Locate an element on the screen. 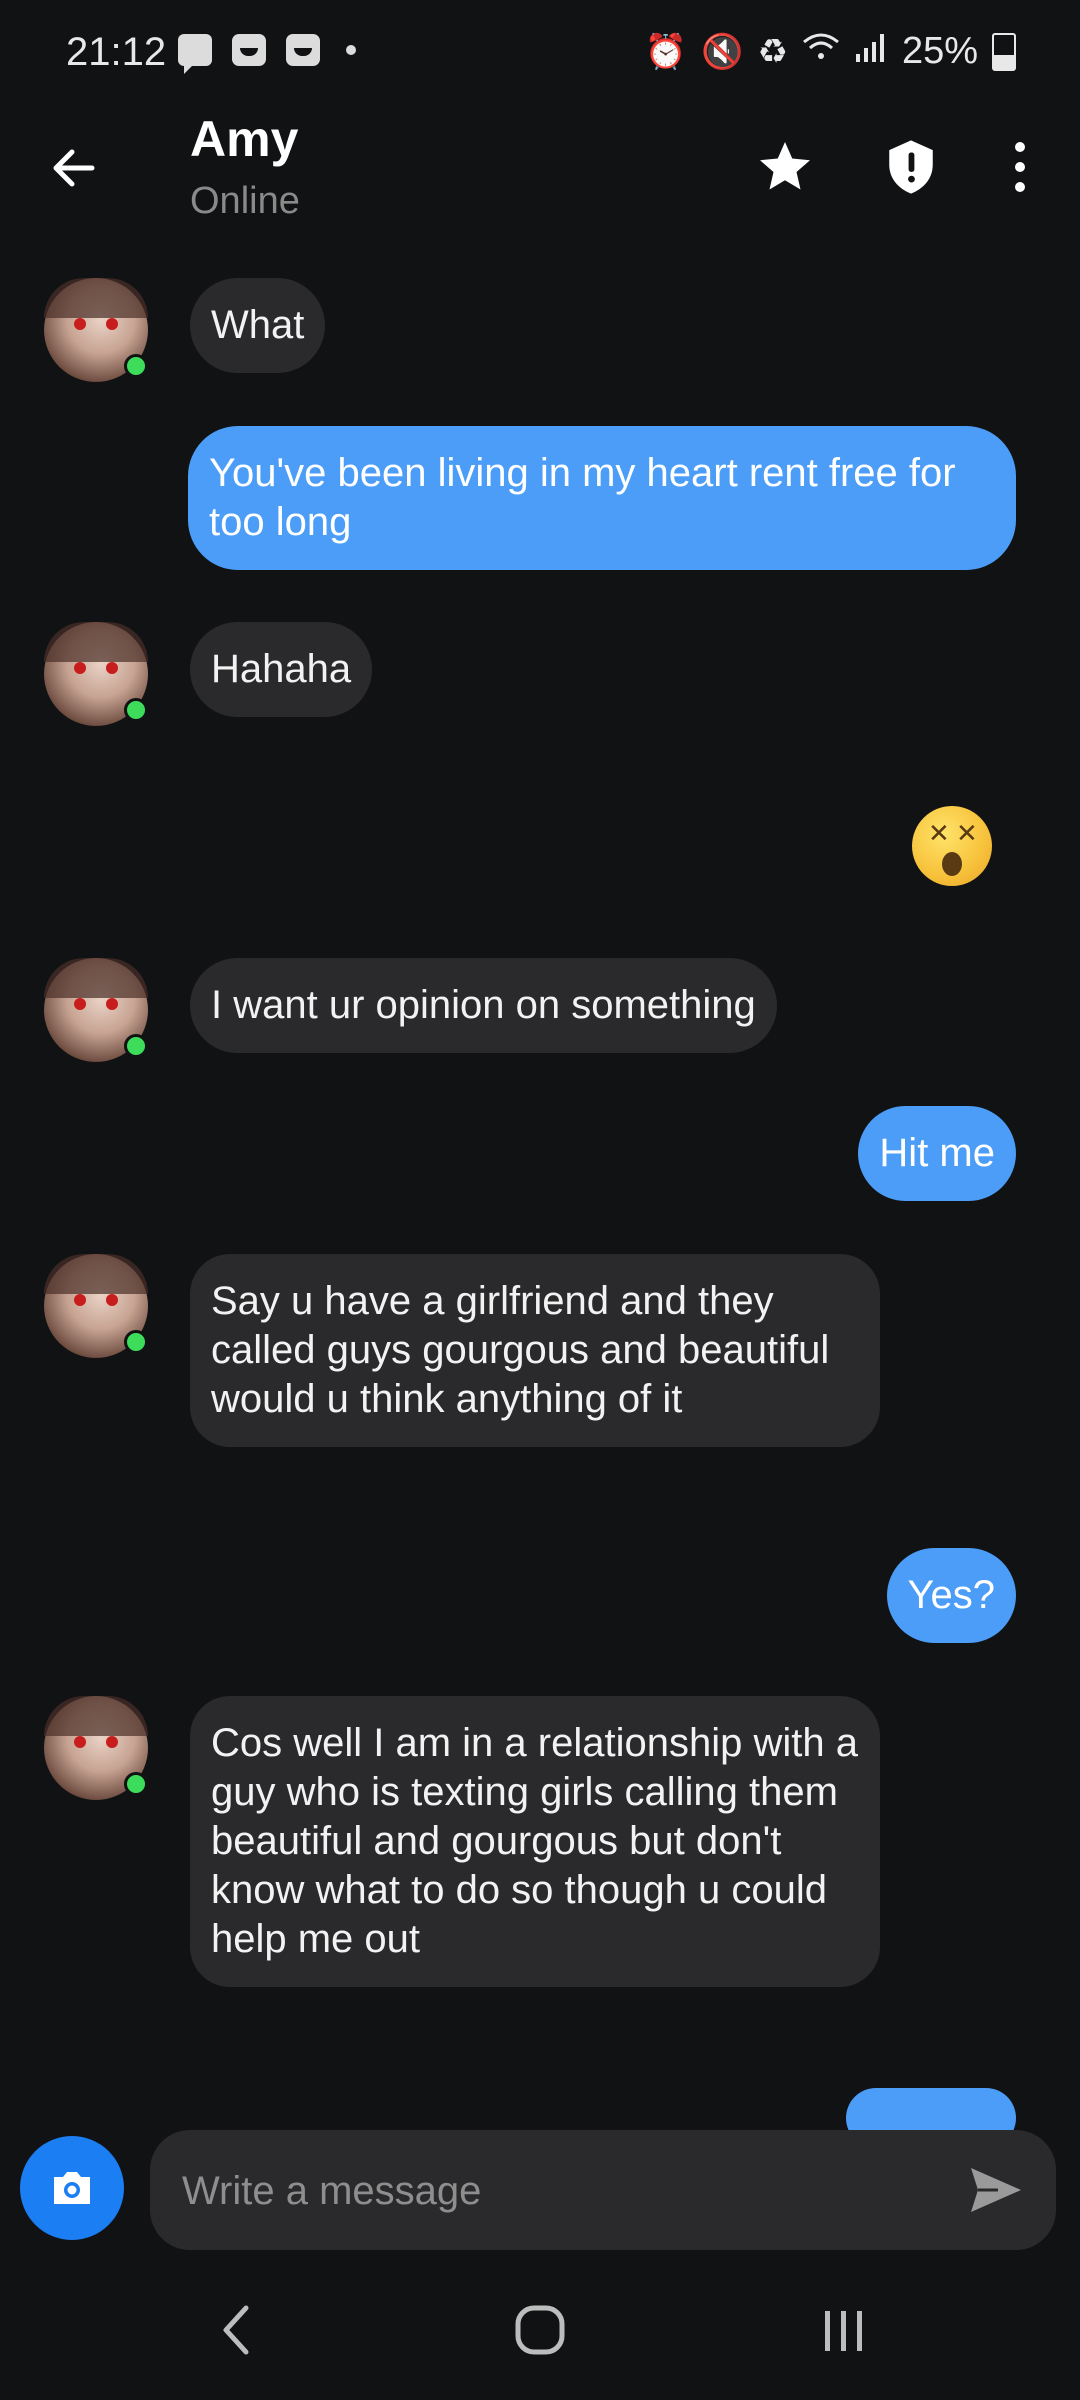  battery-percent: 25% is located at coordinates (939, 51).